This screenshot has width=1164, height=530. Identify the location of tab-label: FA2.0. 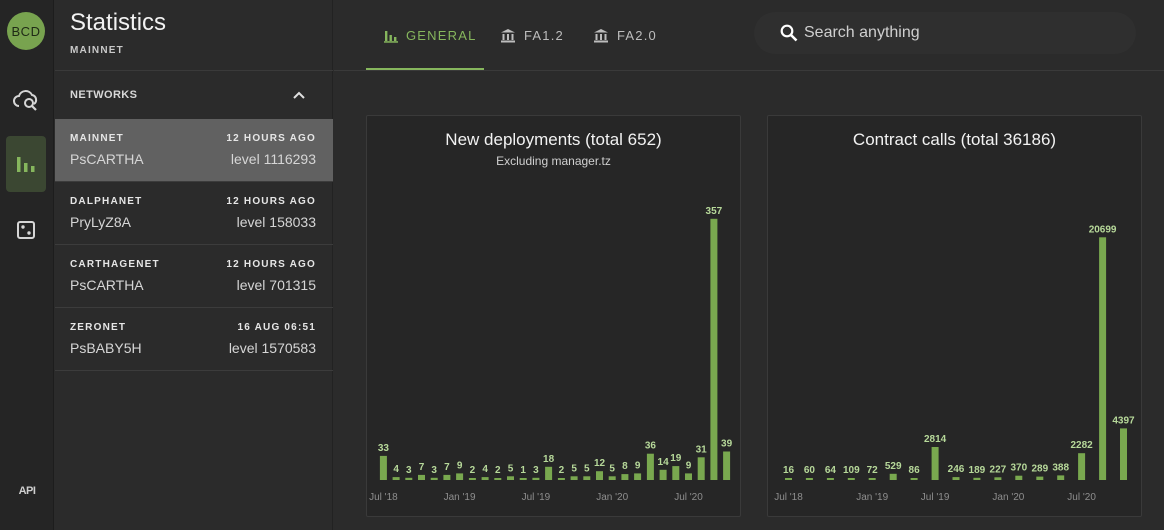
(637, 35).